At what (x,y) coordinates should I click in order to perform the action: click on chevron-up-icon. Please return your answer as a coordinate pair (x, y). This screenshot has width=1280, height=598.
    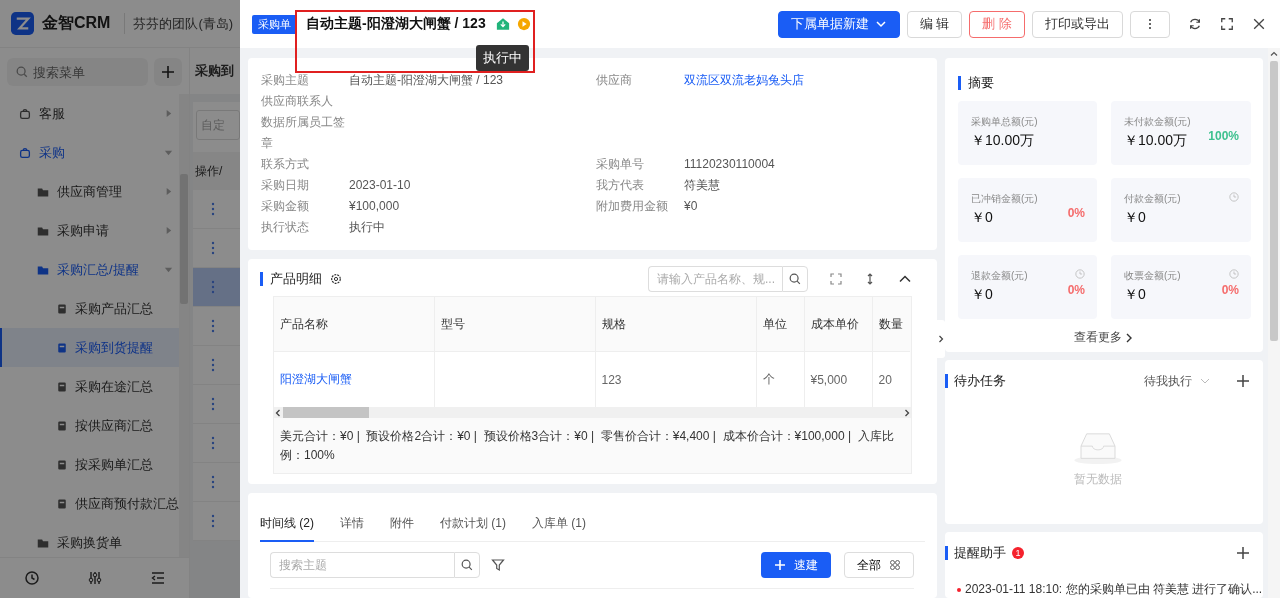
    Looking at the image, I should click on (1274, 54).